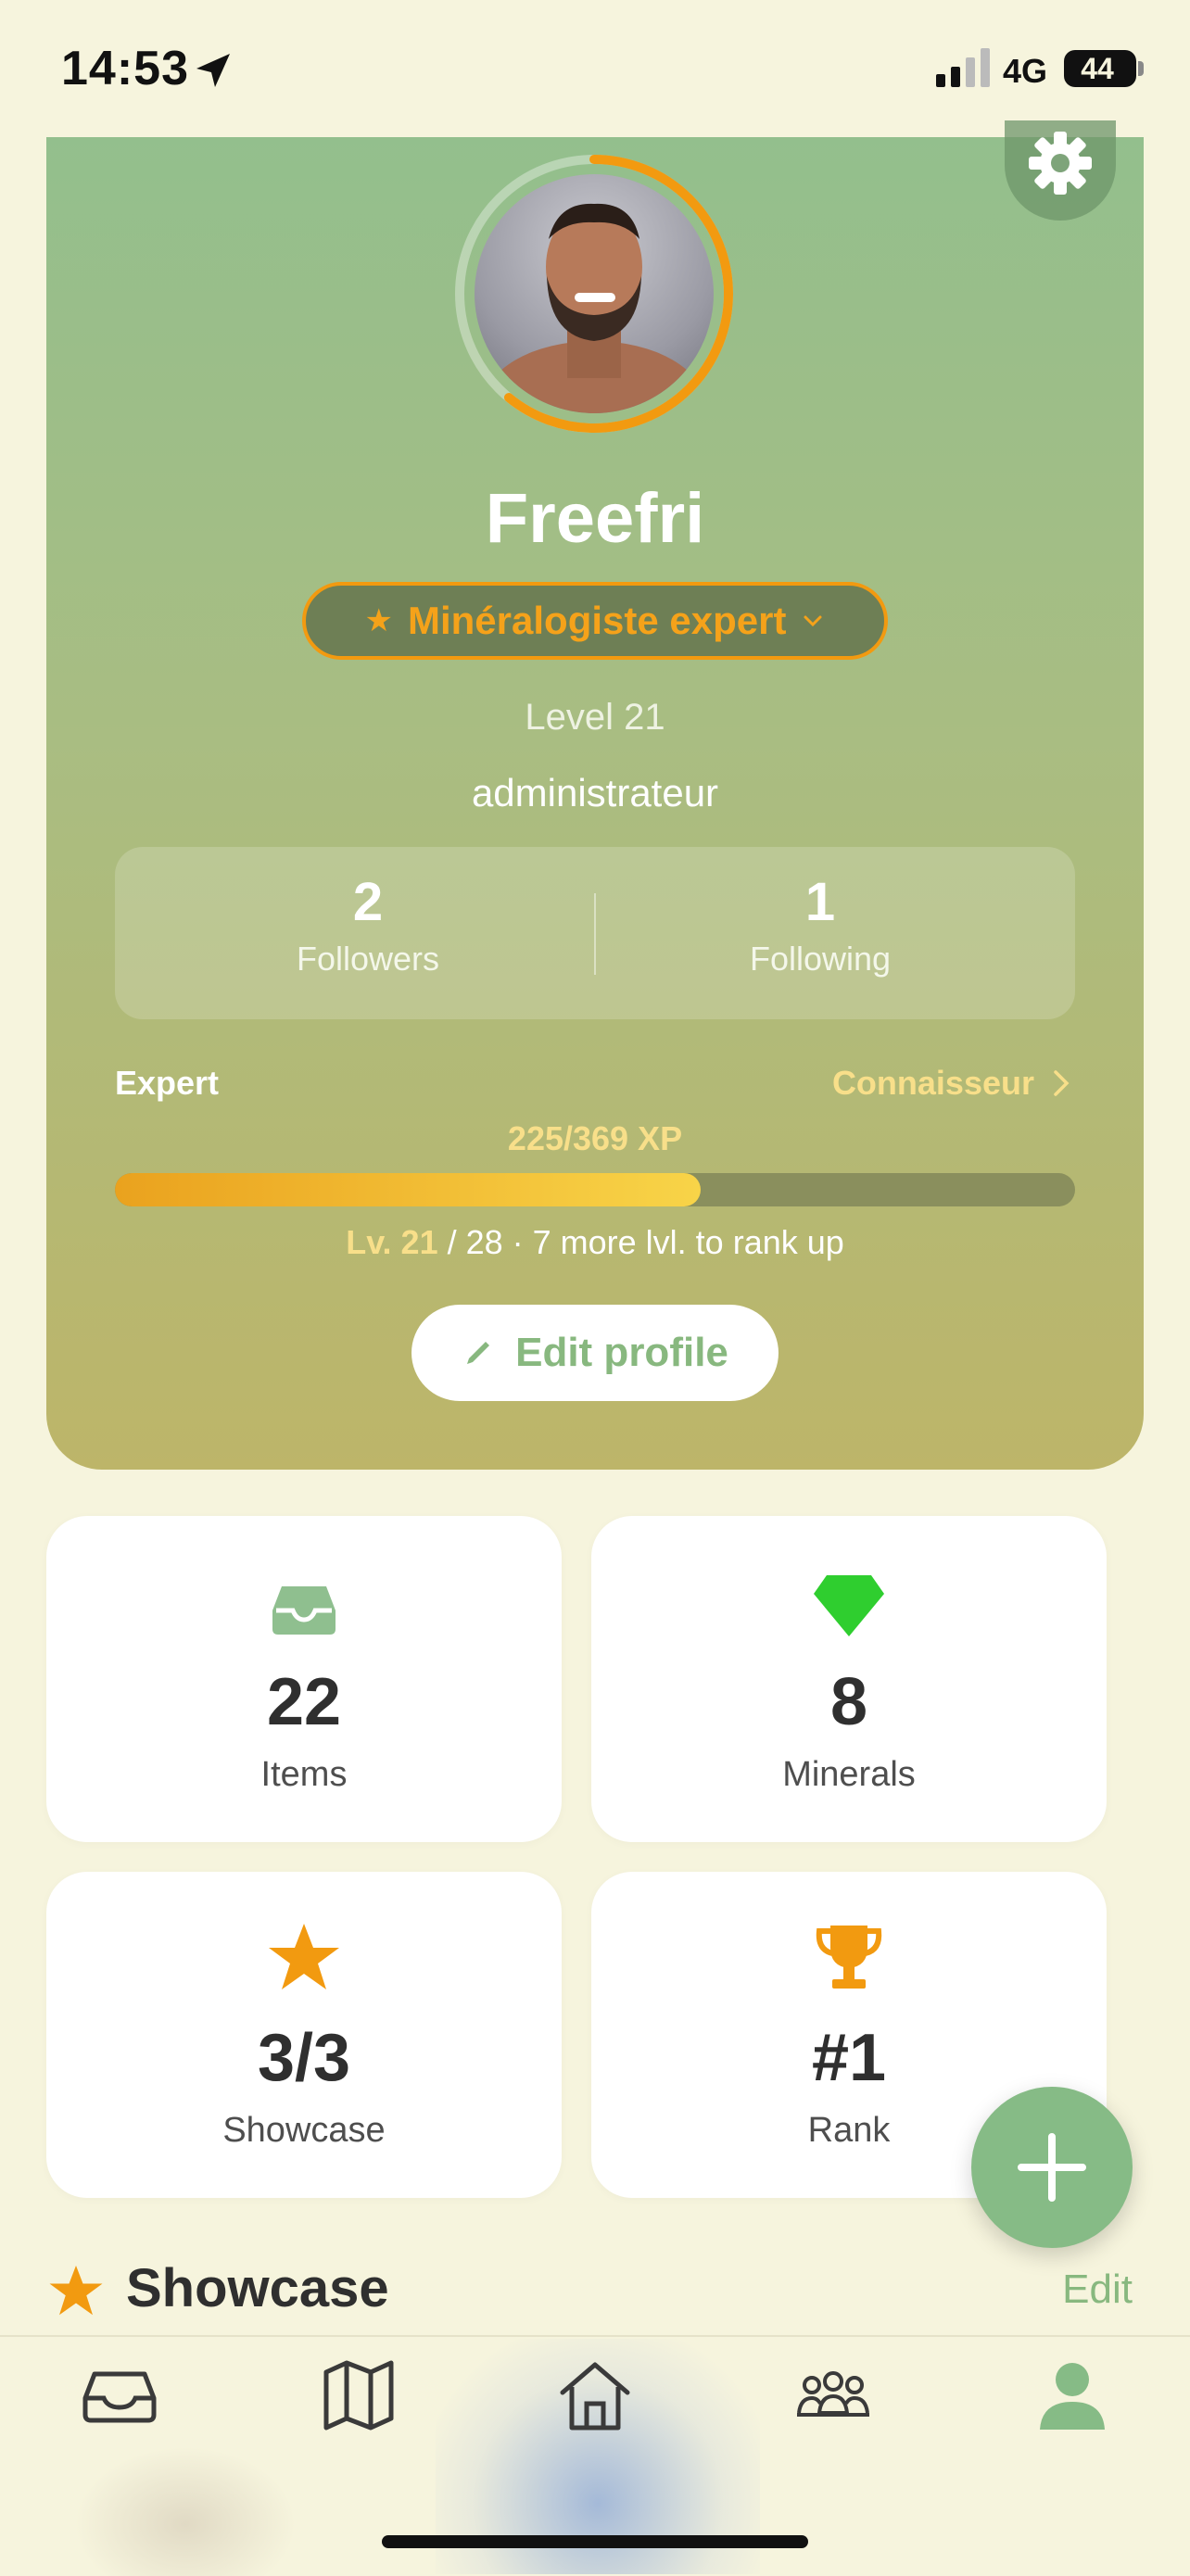  Describe the element at coordinates (621, 1353) in the screenshot. I see `edit-profile-label: Edit profile` at that location.